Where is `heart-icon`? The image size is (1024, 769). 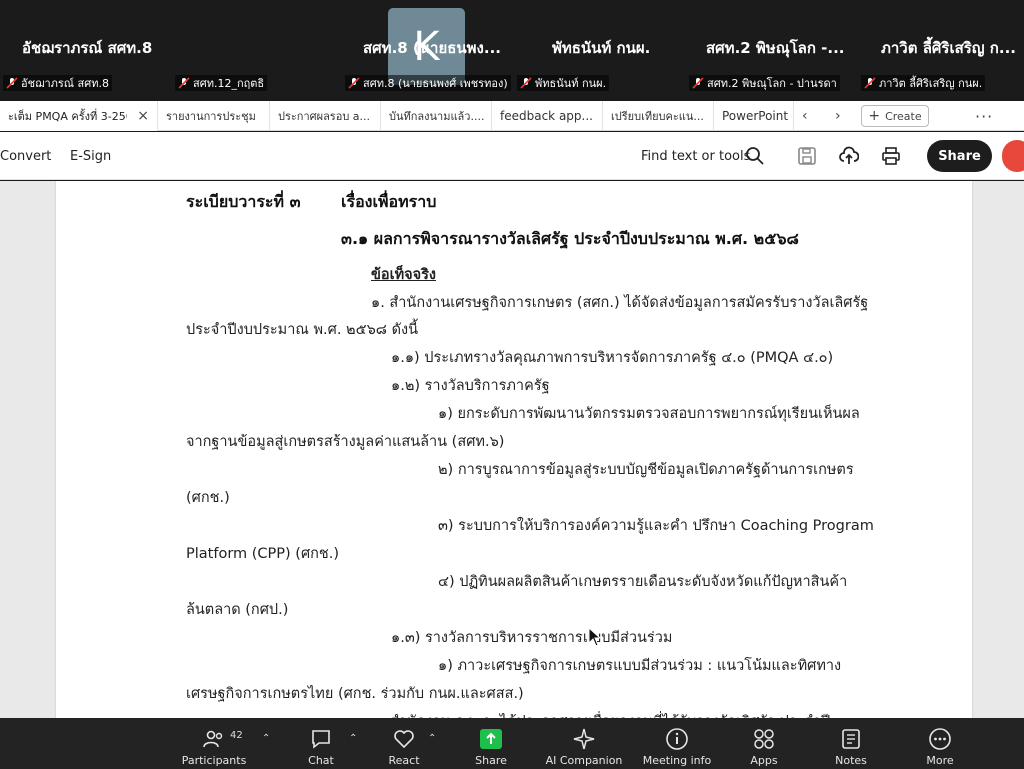 heart-icon is located at coordinates (404, 739).